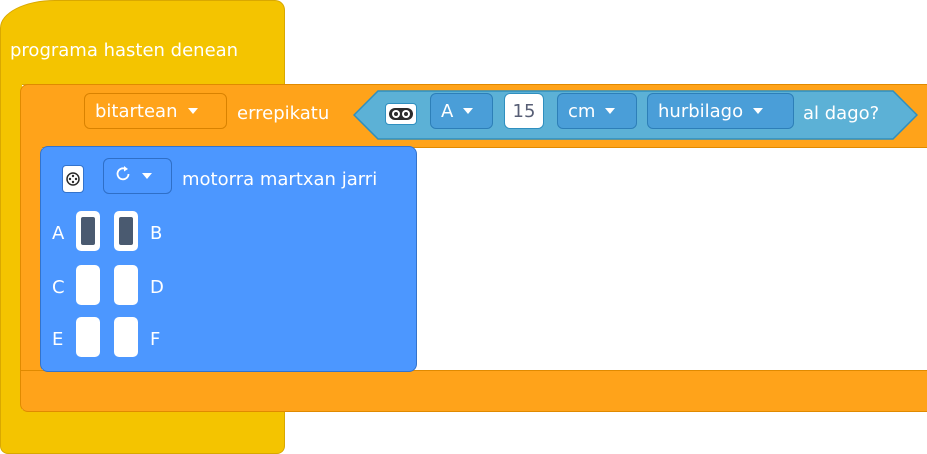 The image size is (927, 454). What do you see at coordinates (841, 113) in the screenshot?
I see `sensor-suffix: al dago?` at bounding box center [841, 113].